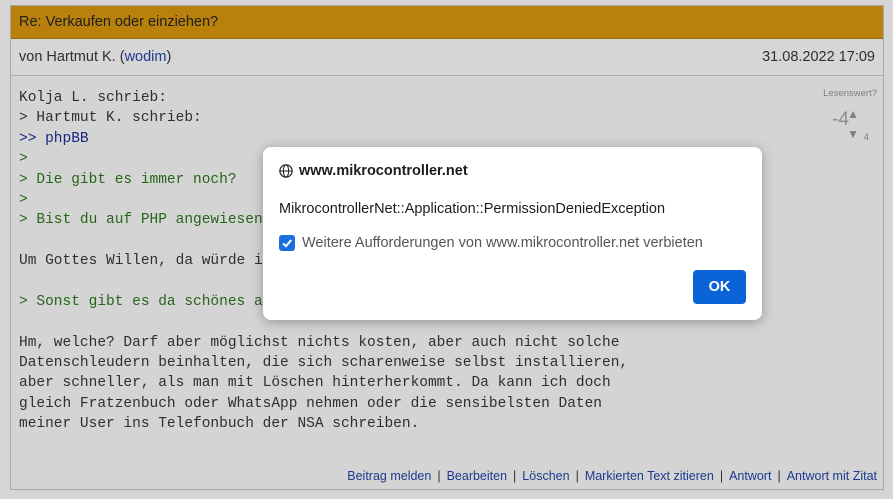  I want to click on dialog-header: www.mikrocontroller.net, so click(373, 171).